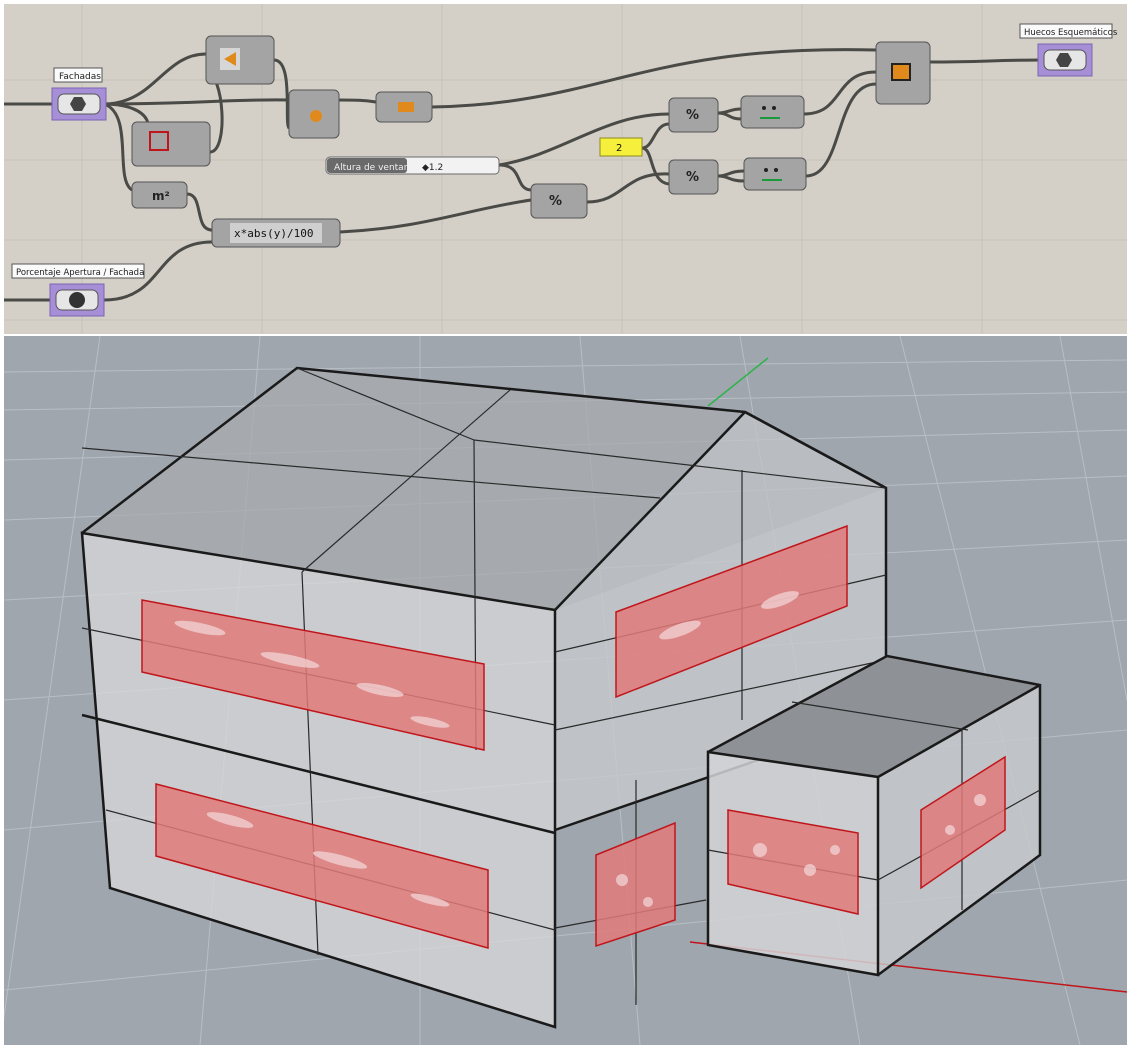  I want to click on fachadas-label: Fachadas, so click(78, 75).